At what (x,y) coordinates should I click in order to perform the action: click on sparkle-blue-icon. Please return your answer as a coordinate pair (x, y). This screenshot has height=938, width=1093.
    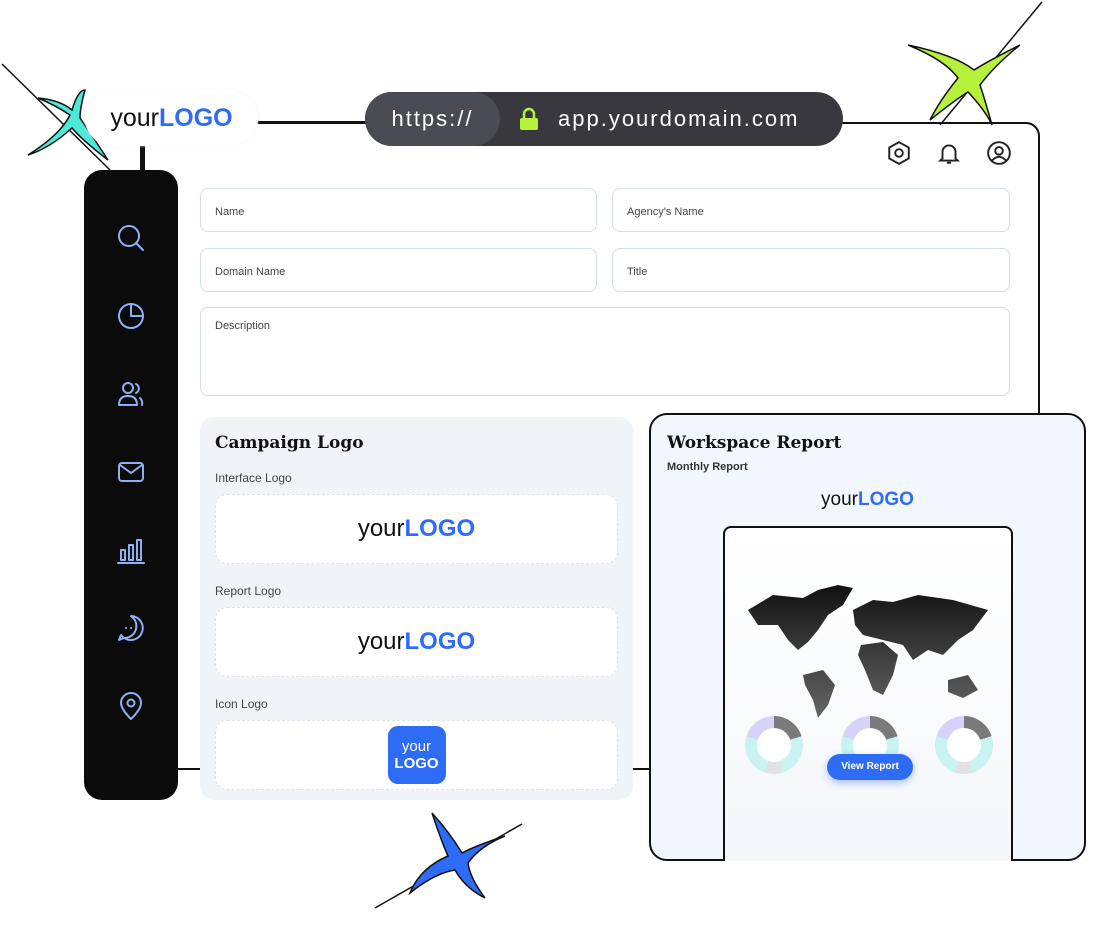
    Looking at the image, I should click on (448, 860).